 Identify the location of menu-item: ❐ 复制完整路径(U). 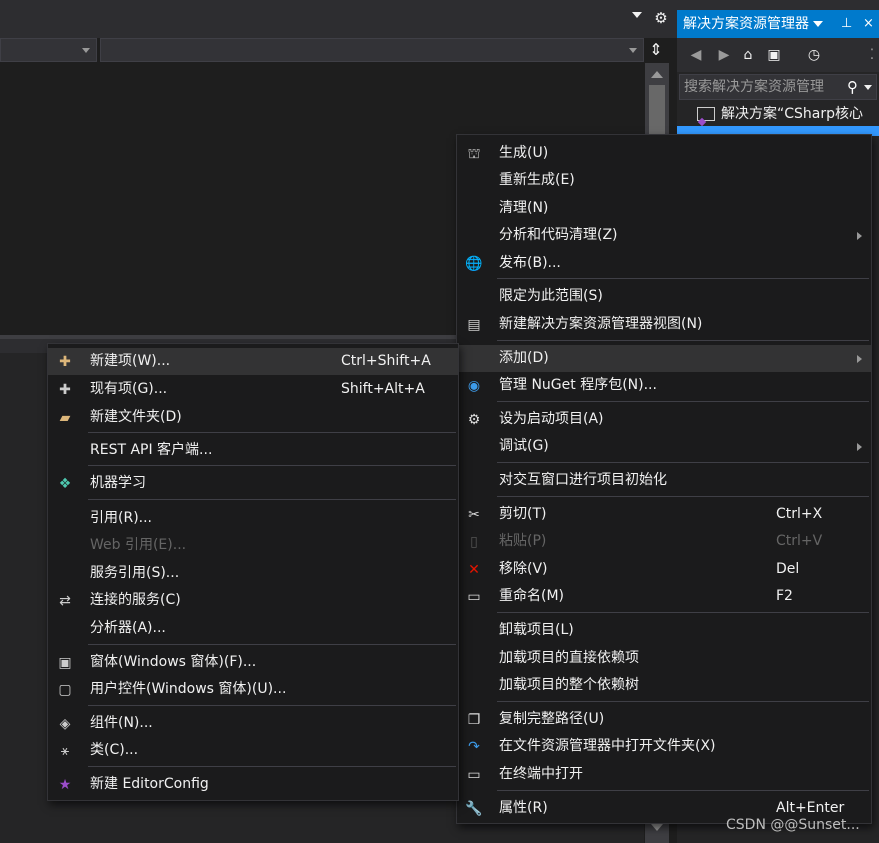
(664, 719).